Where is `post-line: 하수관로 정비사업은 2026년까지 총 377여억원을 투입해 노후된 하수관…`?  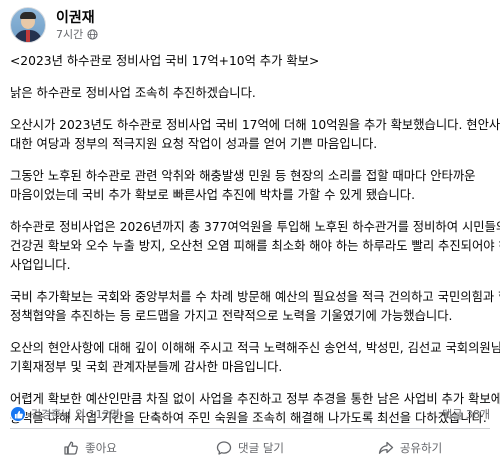 post-line: 하수관로 정비사업은 2026년까지 총 377여억원을 투입해 노후된 하수관… is located at coordinates (255, 227).